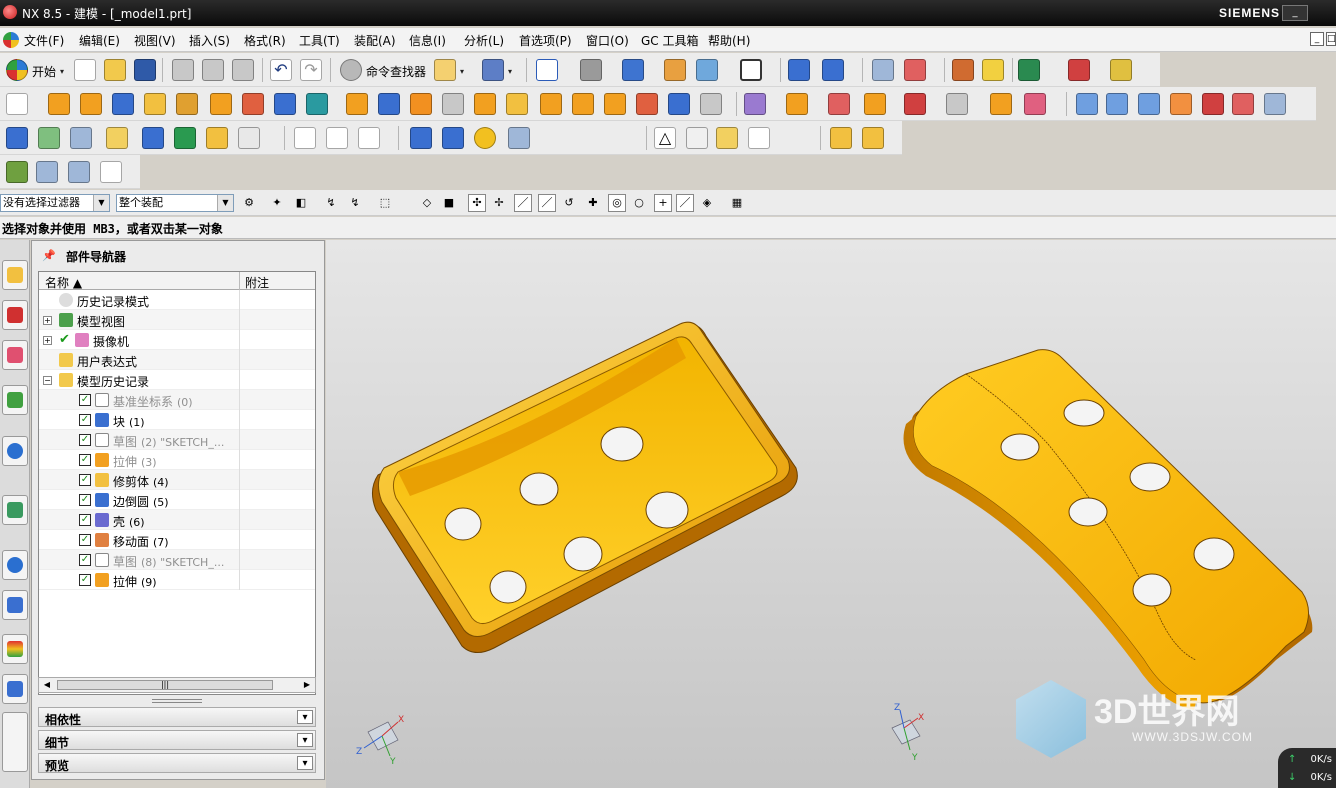 The width and height of the screenshot is (1336, 788). I want to click on quadrant-point-icon: ○, so click(639, 203).